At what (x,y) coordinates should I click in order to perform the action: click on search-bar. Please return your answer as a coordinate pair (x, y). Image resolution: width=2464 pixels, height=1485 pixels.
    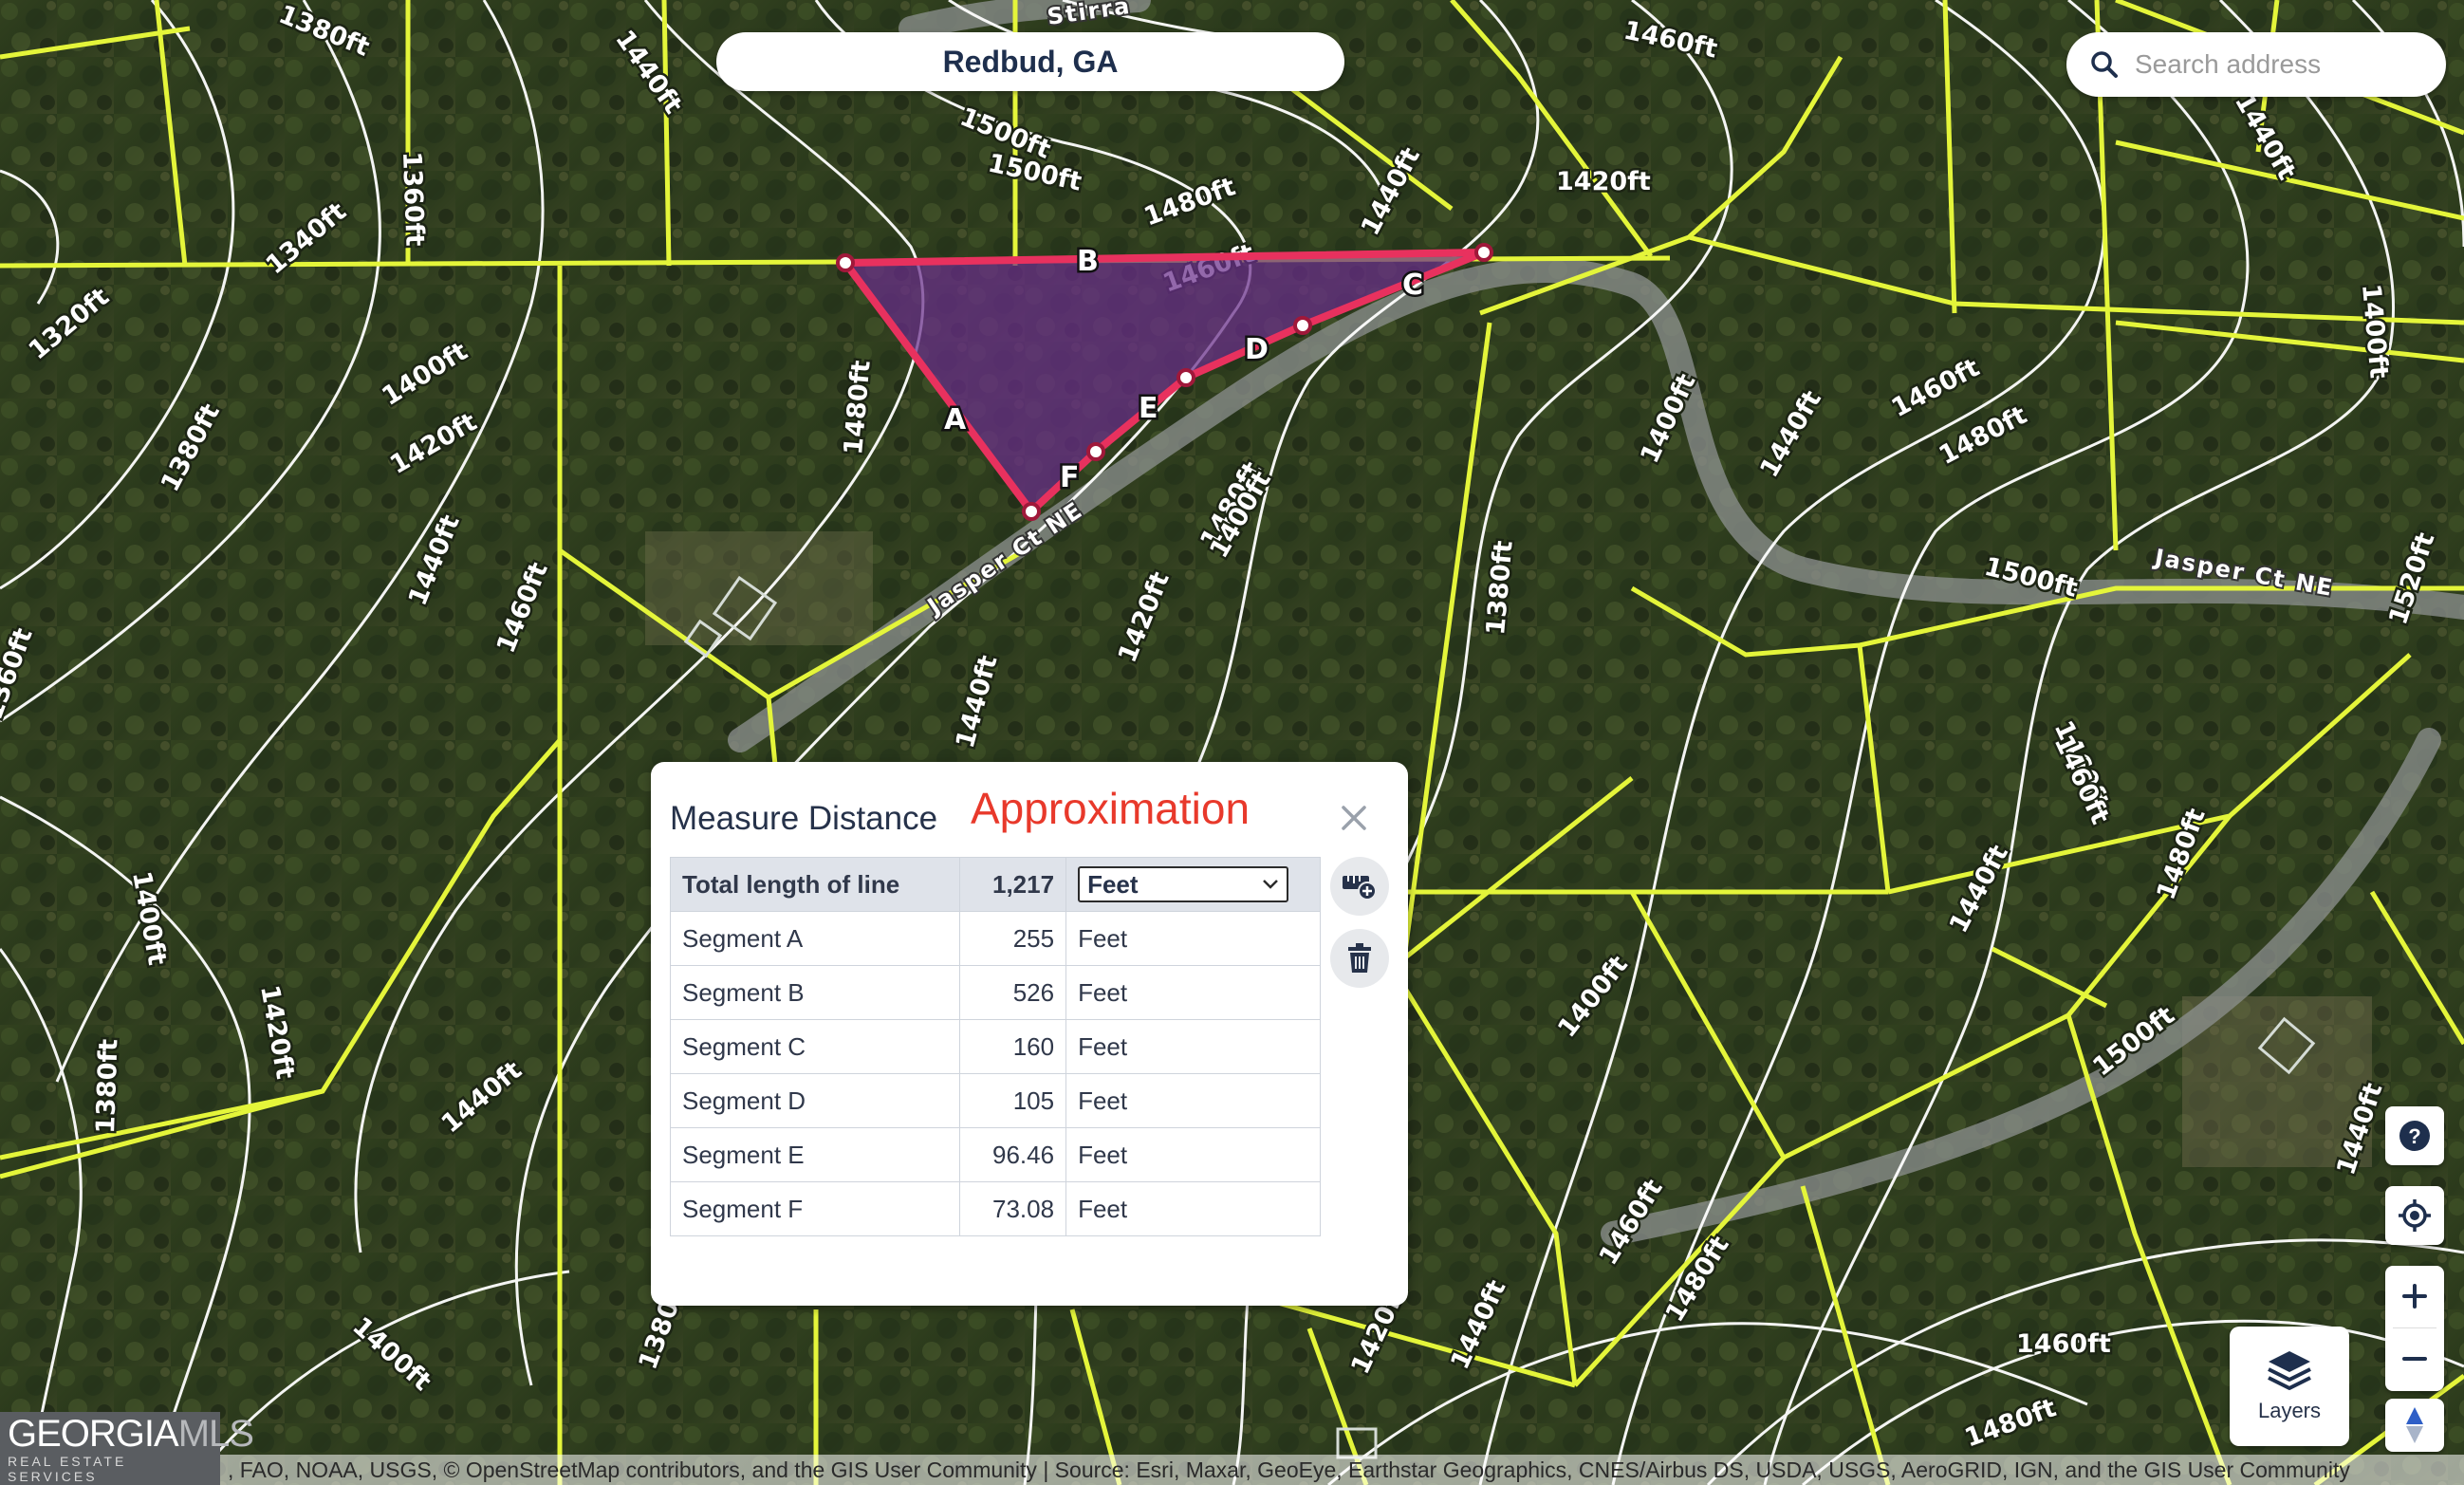
    Looking at the image, I should click on (2256, 64).